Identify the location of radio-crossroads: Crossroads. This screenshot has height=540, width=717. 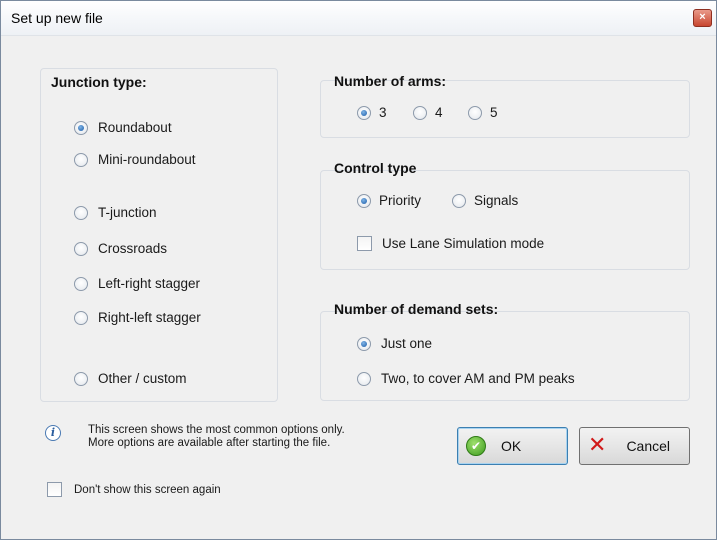
(120, 248).